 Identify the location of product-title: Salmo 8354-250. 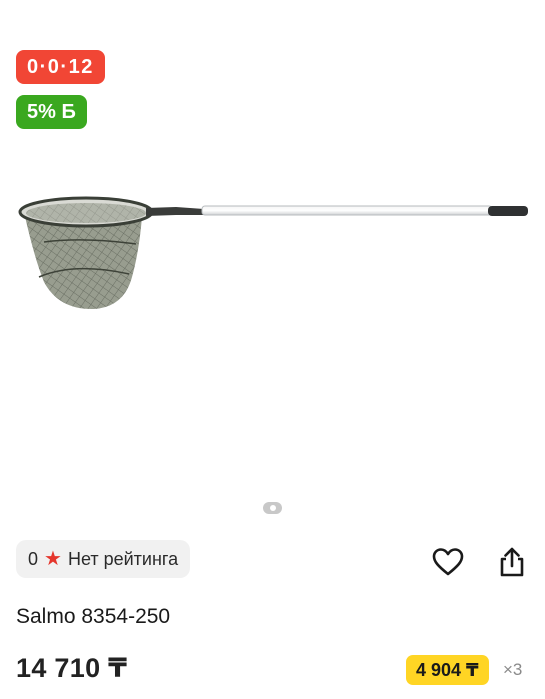
(93, 616).